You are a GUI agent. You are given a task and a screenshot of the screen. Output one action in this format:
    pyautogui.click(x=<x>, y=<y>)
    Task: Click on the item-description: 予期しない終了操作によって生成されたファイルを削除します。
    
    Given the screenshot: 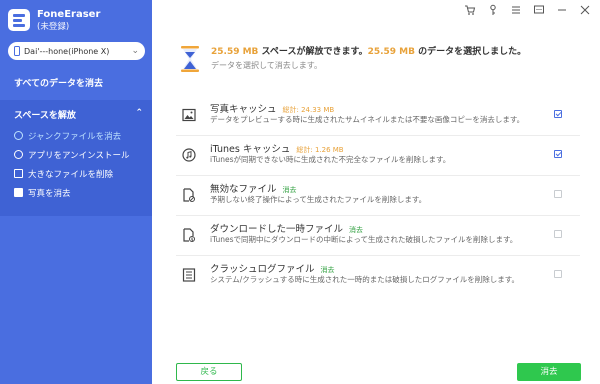 What is the action you would take?
    pyautogui.click(x=318, y=199)
    